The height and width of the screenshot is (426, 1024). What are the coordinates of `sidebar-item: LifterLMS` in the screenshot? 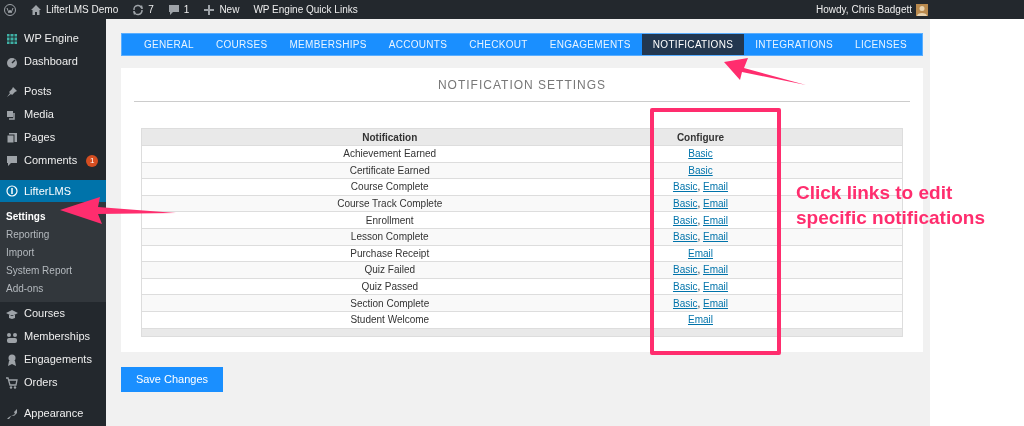 It's located at (53, 191).